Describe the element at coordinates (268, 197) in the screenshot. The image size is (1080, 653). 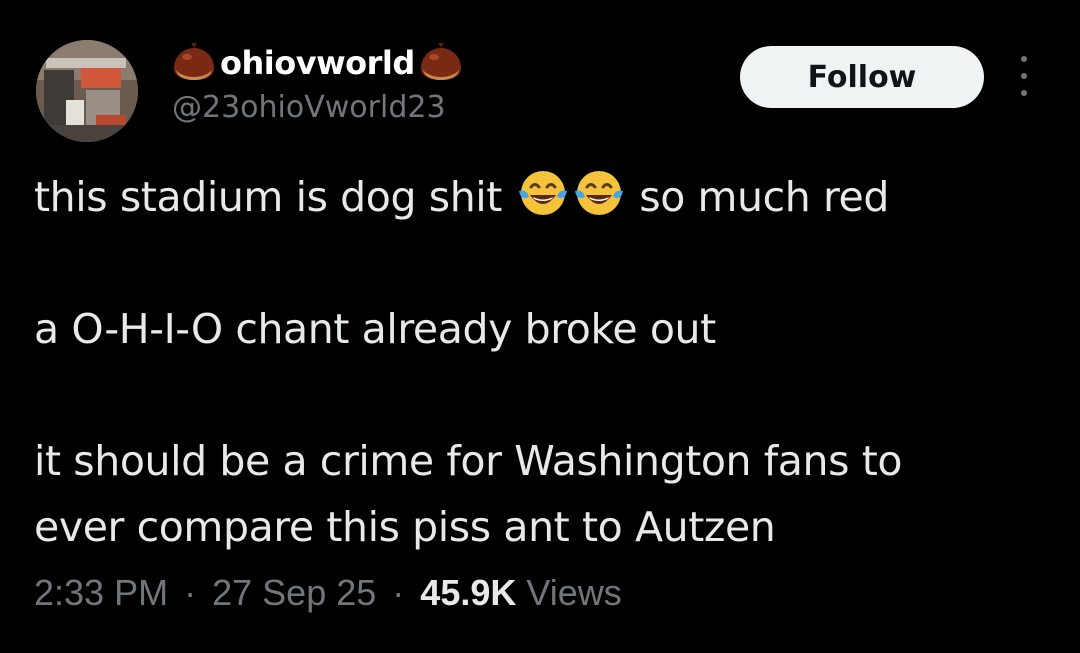
I see `tweet-line-1-start: this stadium is dog shit` at that location.